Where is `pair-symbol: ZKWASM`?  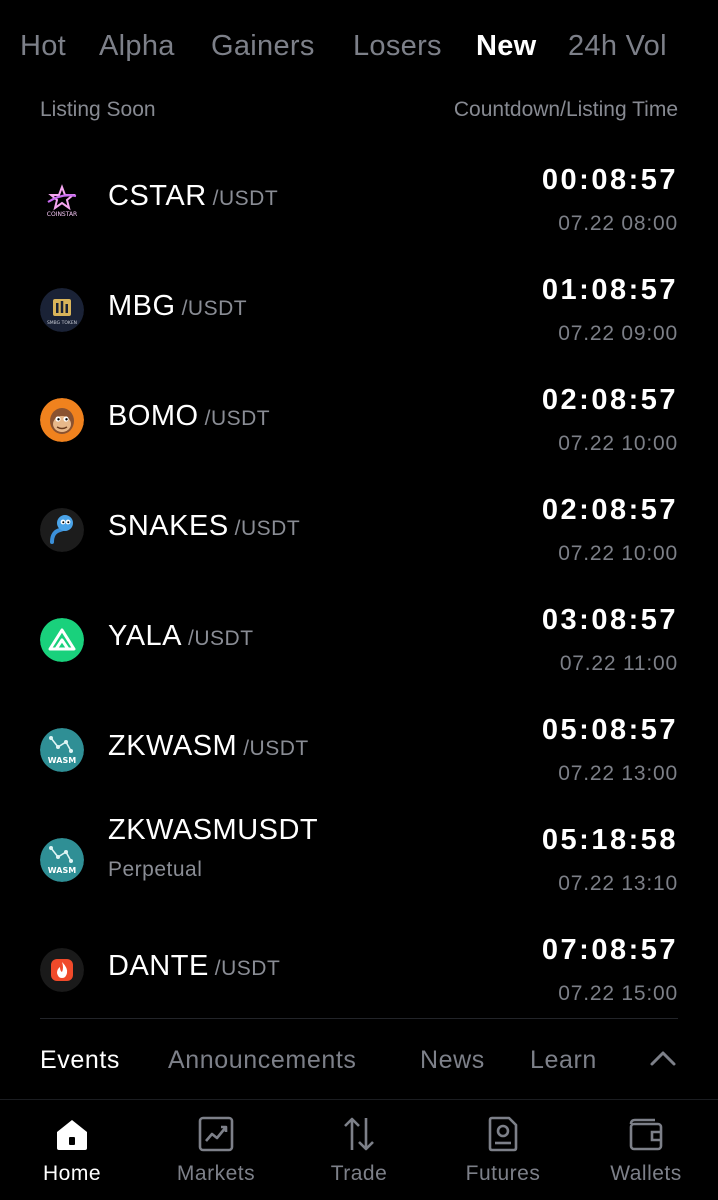 pair-symbol: ZKWASM is located at coordinates (173, 746).